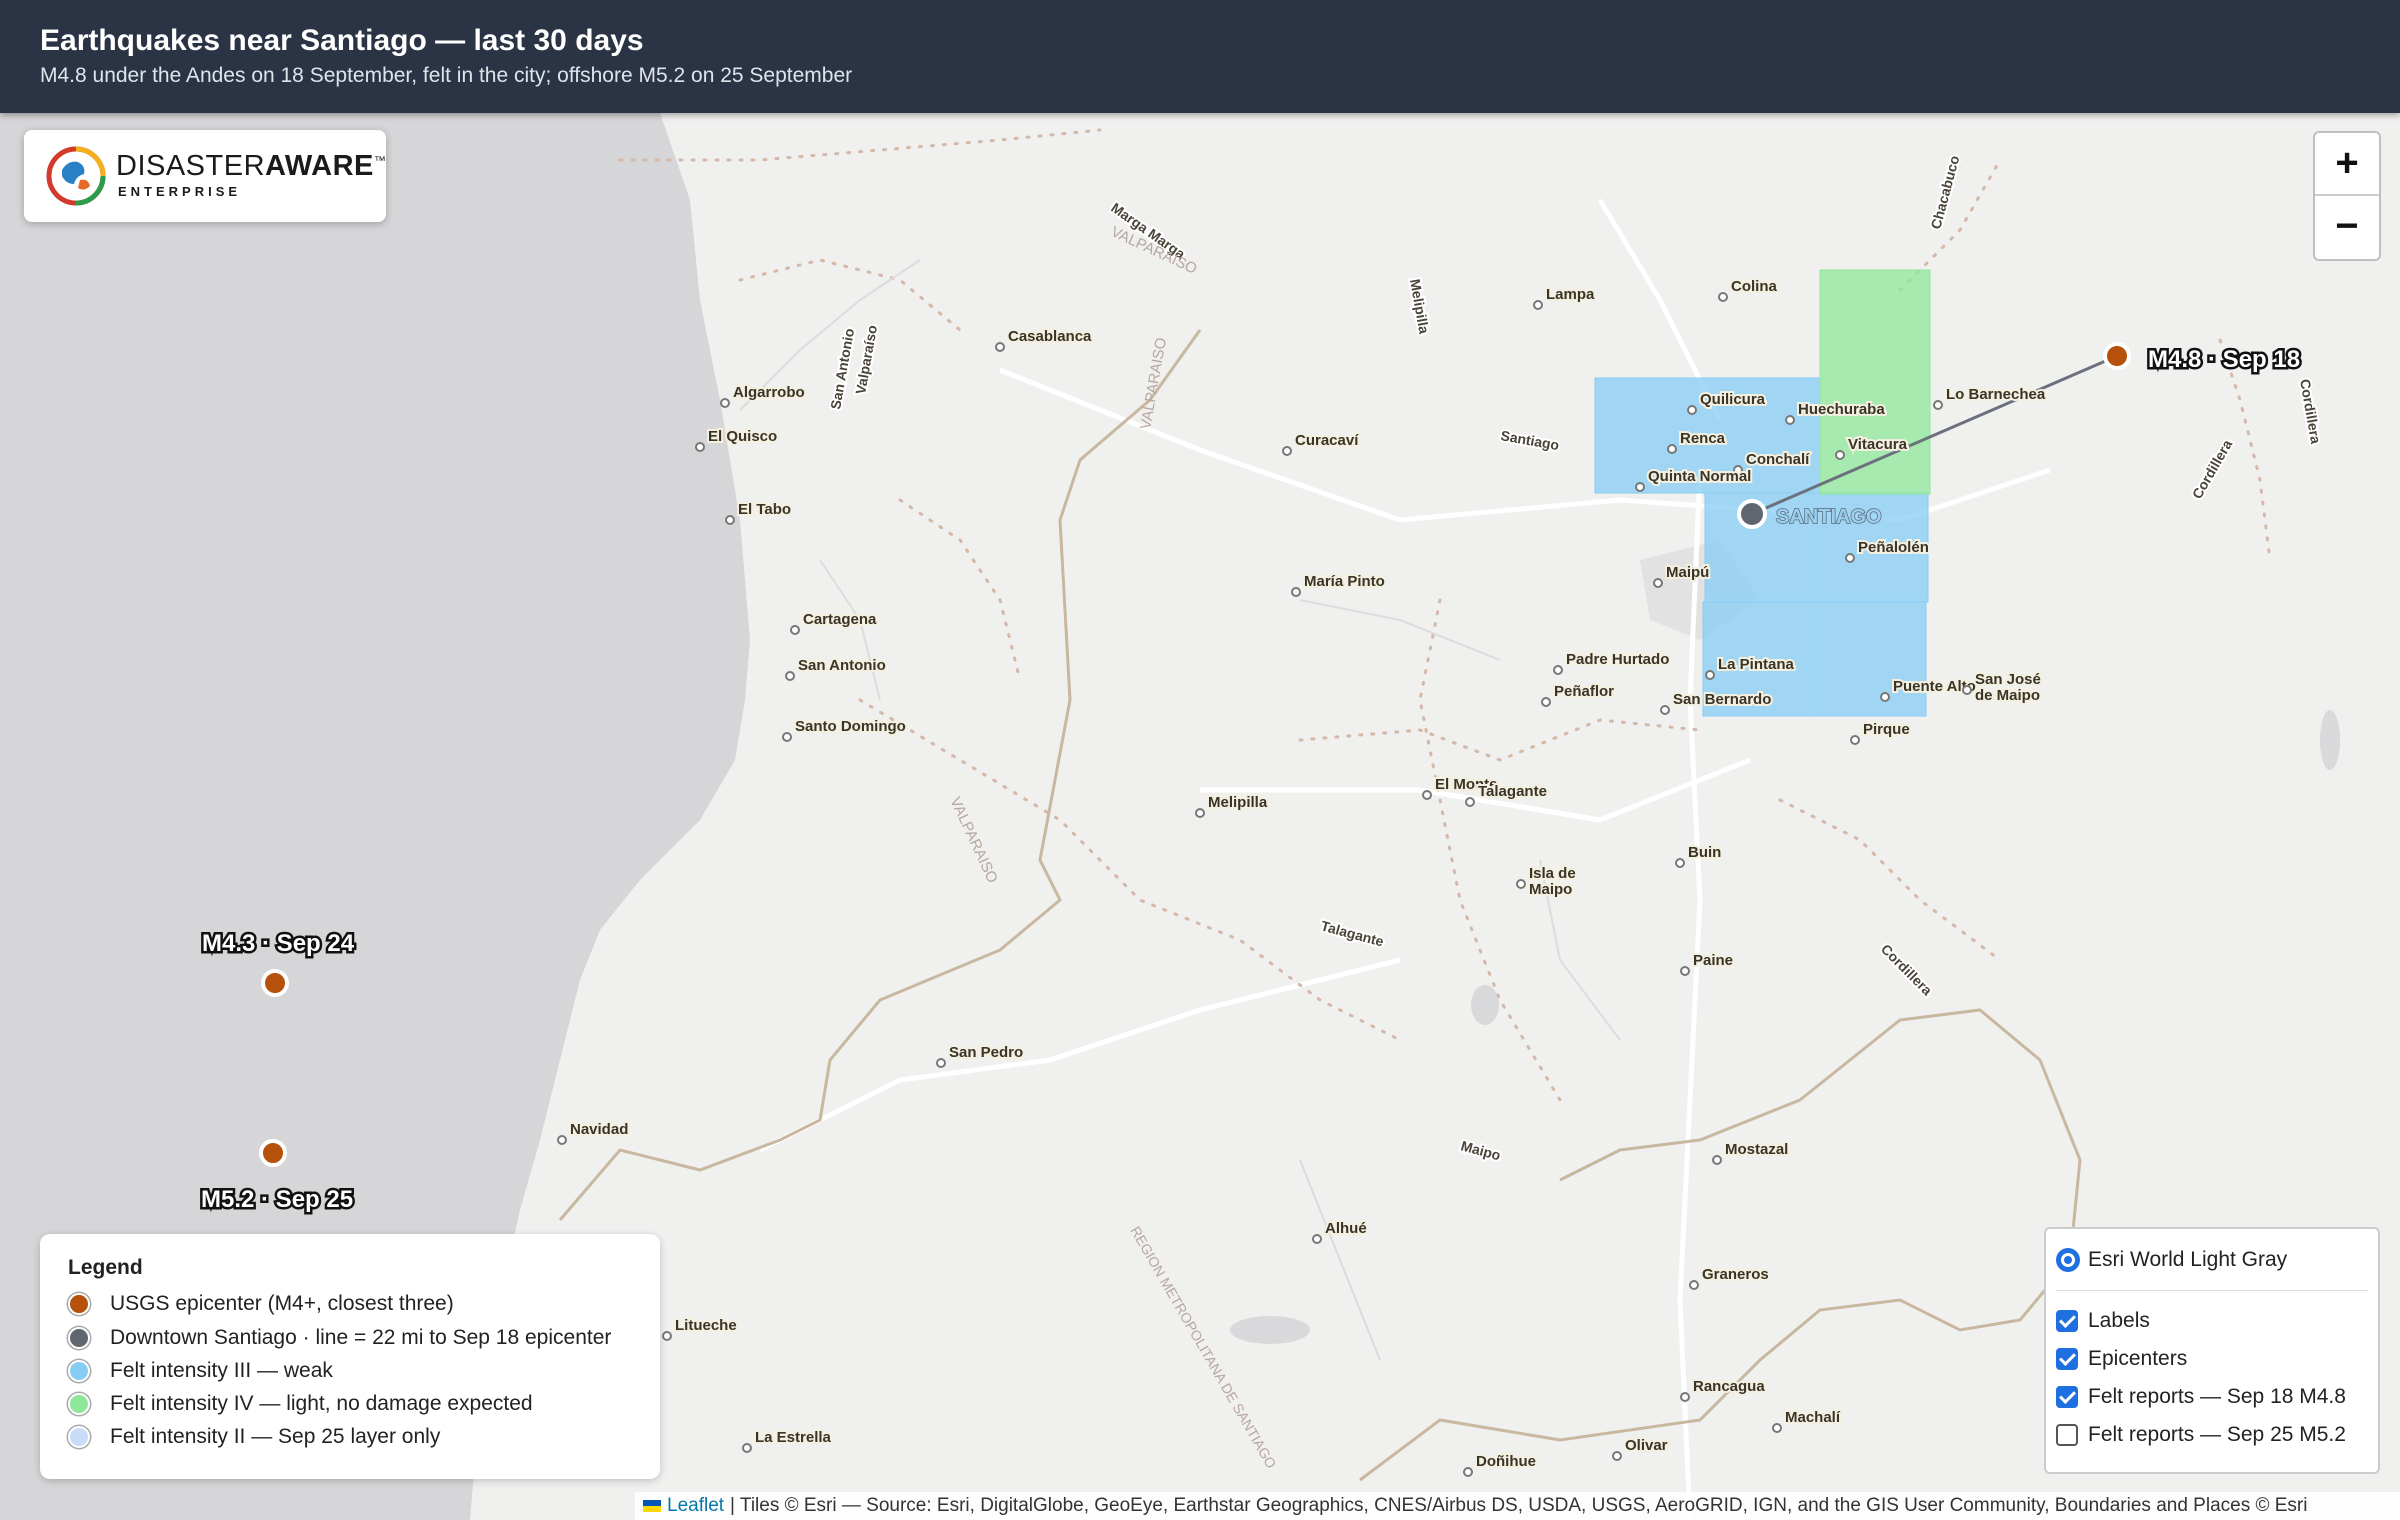  What do you see at coordinates (275, 1436) in the screenshot?
I see `legend-label: Felt intensity II — Sep 25 layer only` at bounding box center [275, 1436].